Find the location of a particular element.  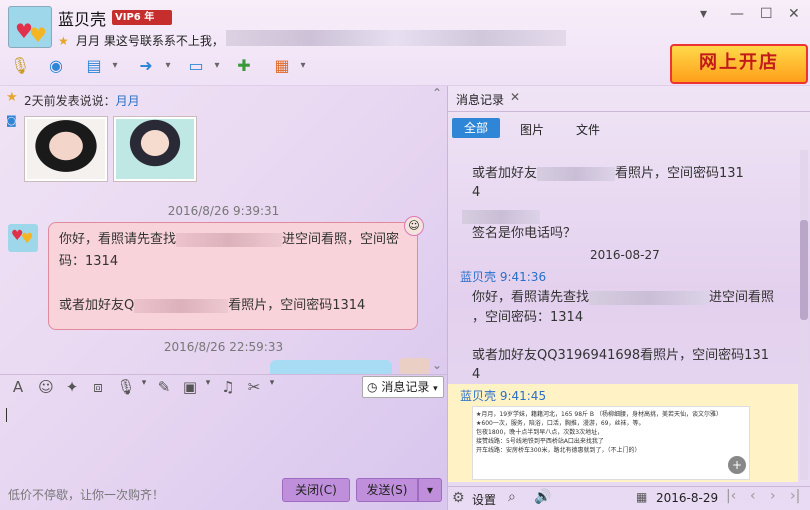

note-line: ★600一次，服务，陪浴，口活，胸推，漫游，69，丝袜，等。 is located at coordinates (560, 423).